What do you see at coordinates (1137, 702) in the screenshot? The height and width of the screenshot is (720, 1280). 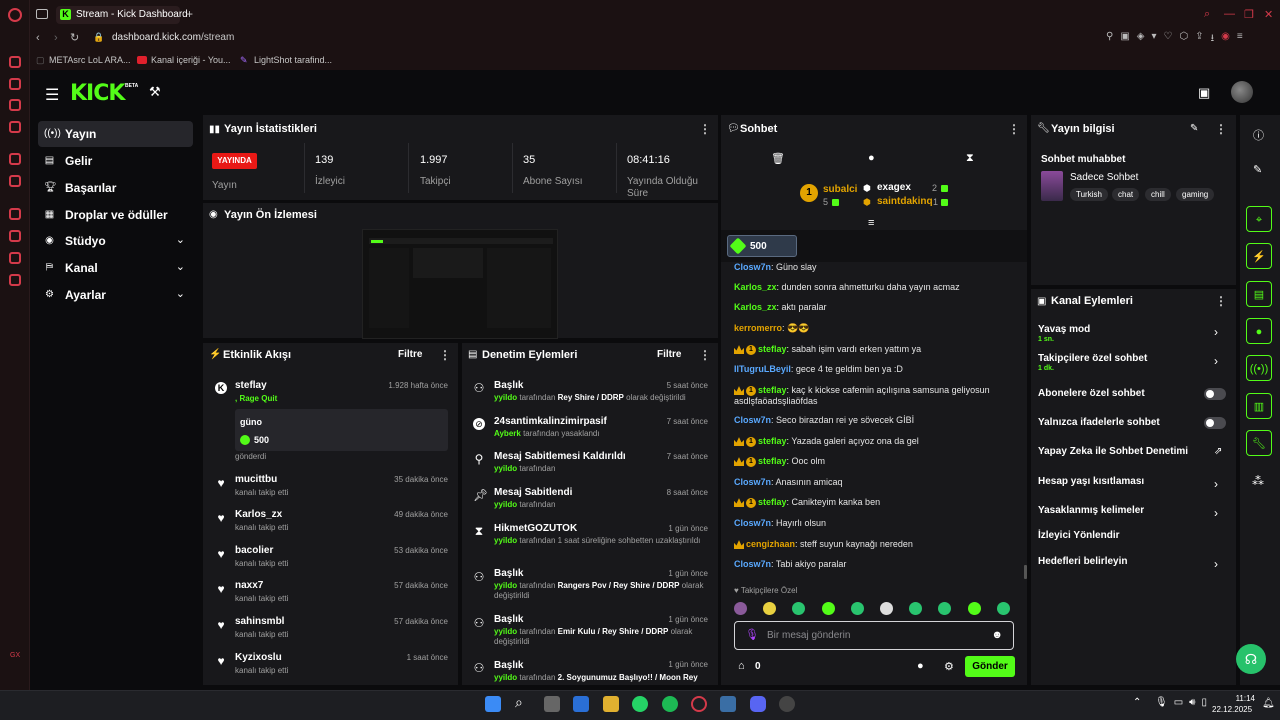 I see `tray-chevron-icon: ⌃` at bounding box center [1137, 702].